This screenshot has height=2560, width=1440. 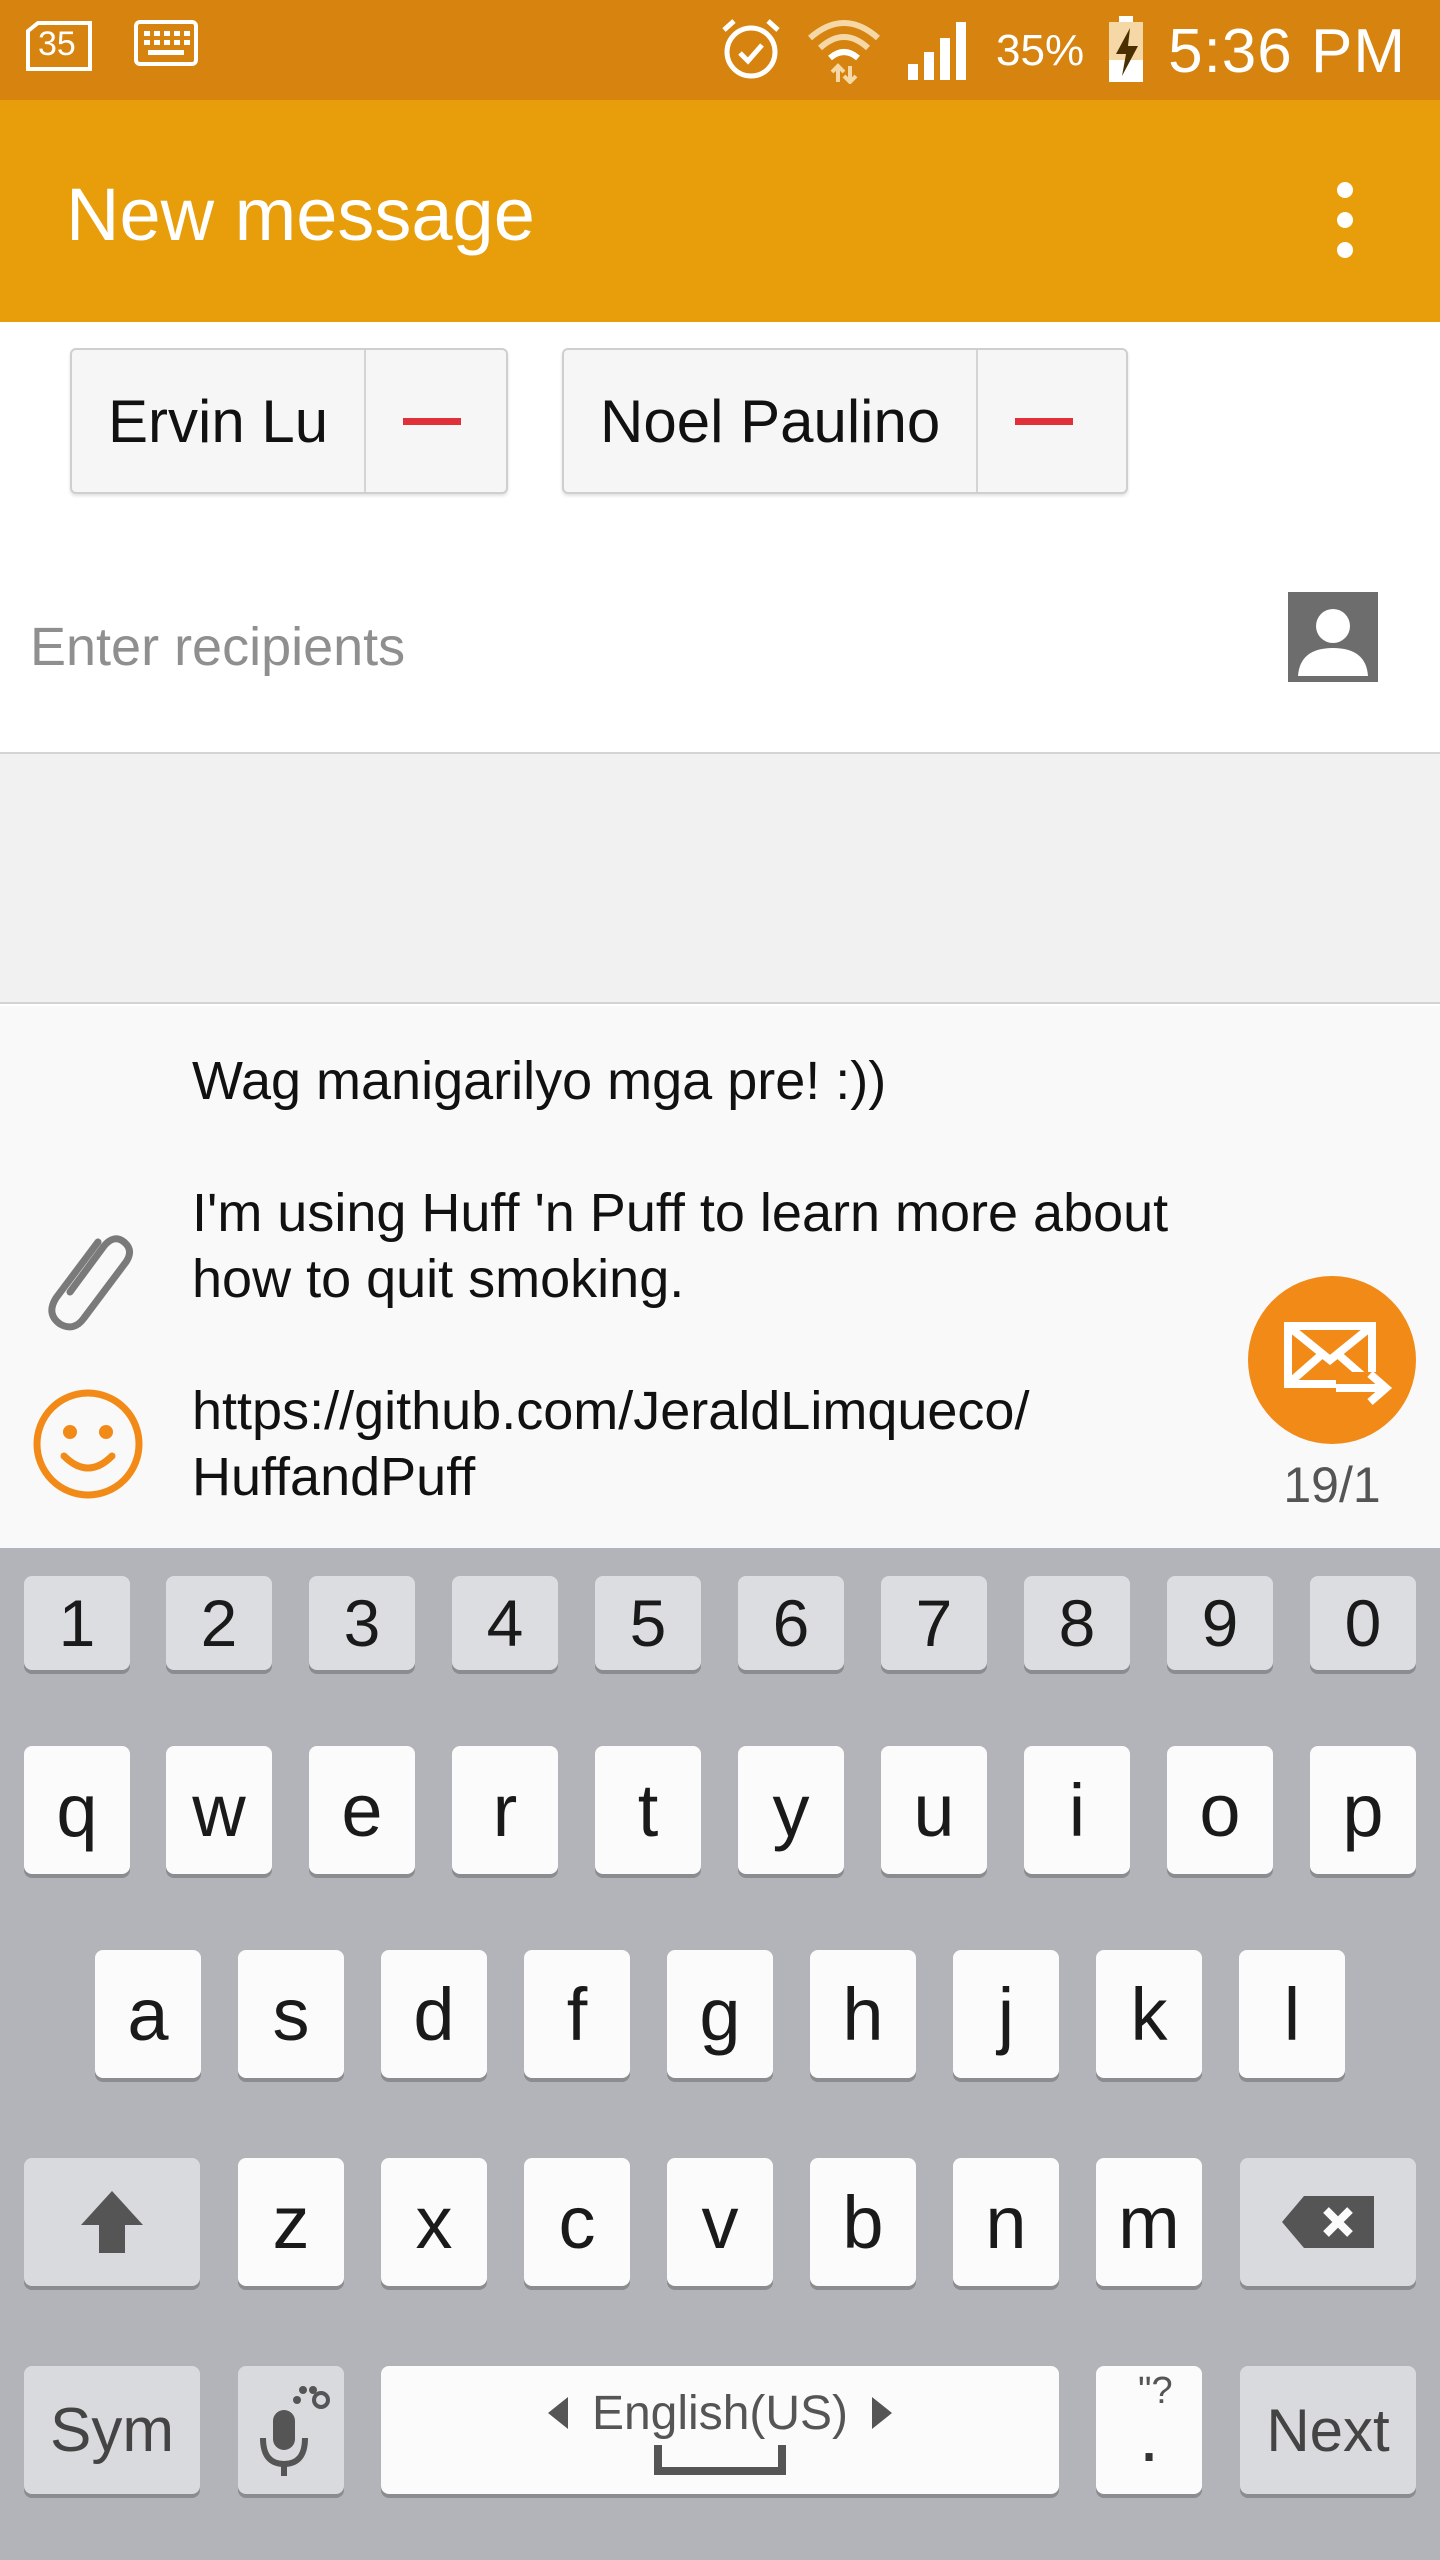 What do you see at coordinates (1328, 2430) in the screenshot?
I see `next-key: Next` at bounding box center [1328, 2430].